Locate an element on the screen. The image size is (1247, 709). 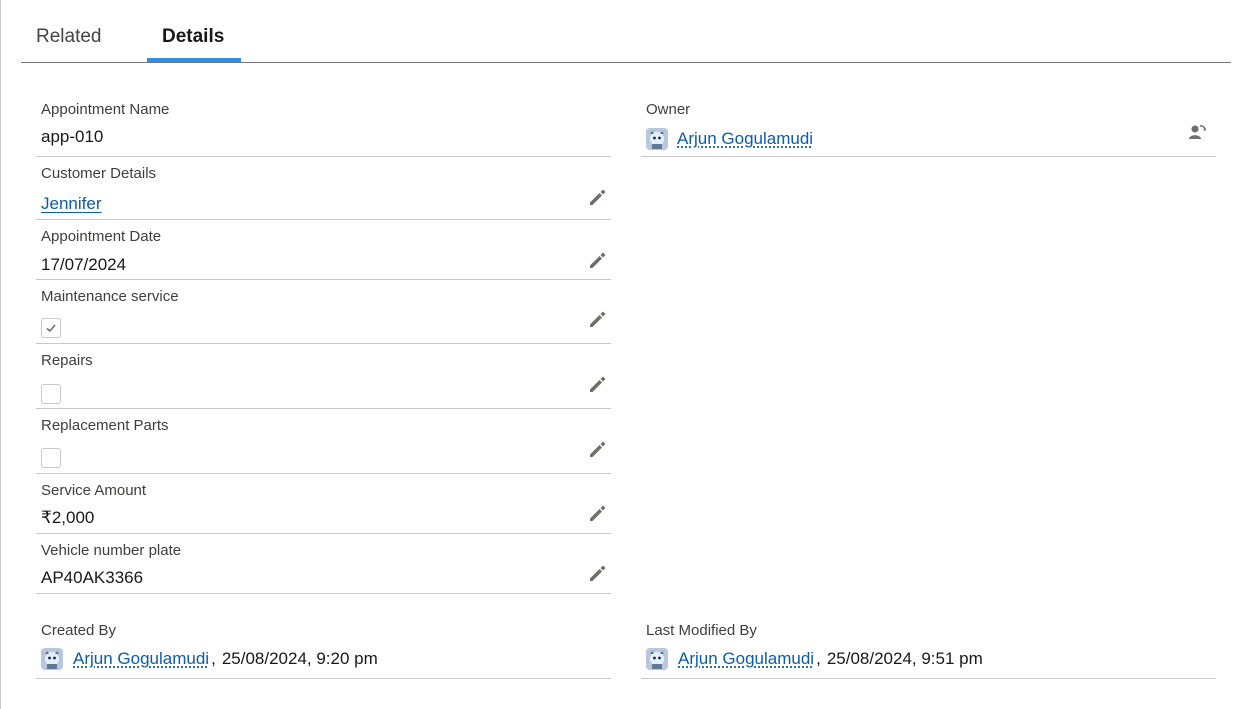
edit-vehicle-number-plate-pencil-icon is located at coordinates (597, 573).